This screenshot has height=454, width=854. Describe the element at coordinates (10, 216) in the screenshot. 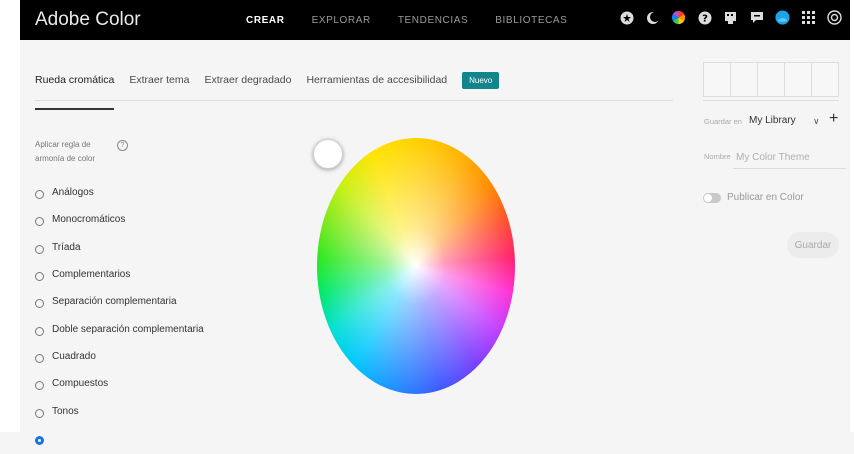

I see `left-frame` at that location.